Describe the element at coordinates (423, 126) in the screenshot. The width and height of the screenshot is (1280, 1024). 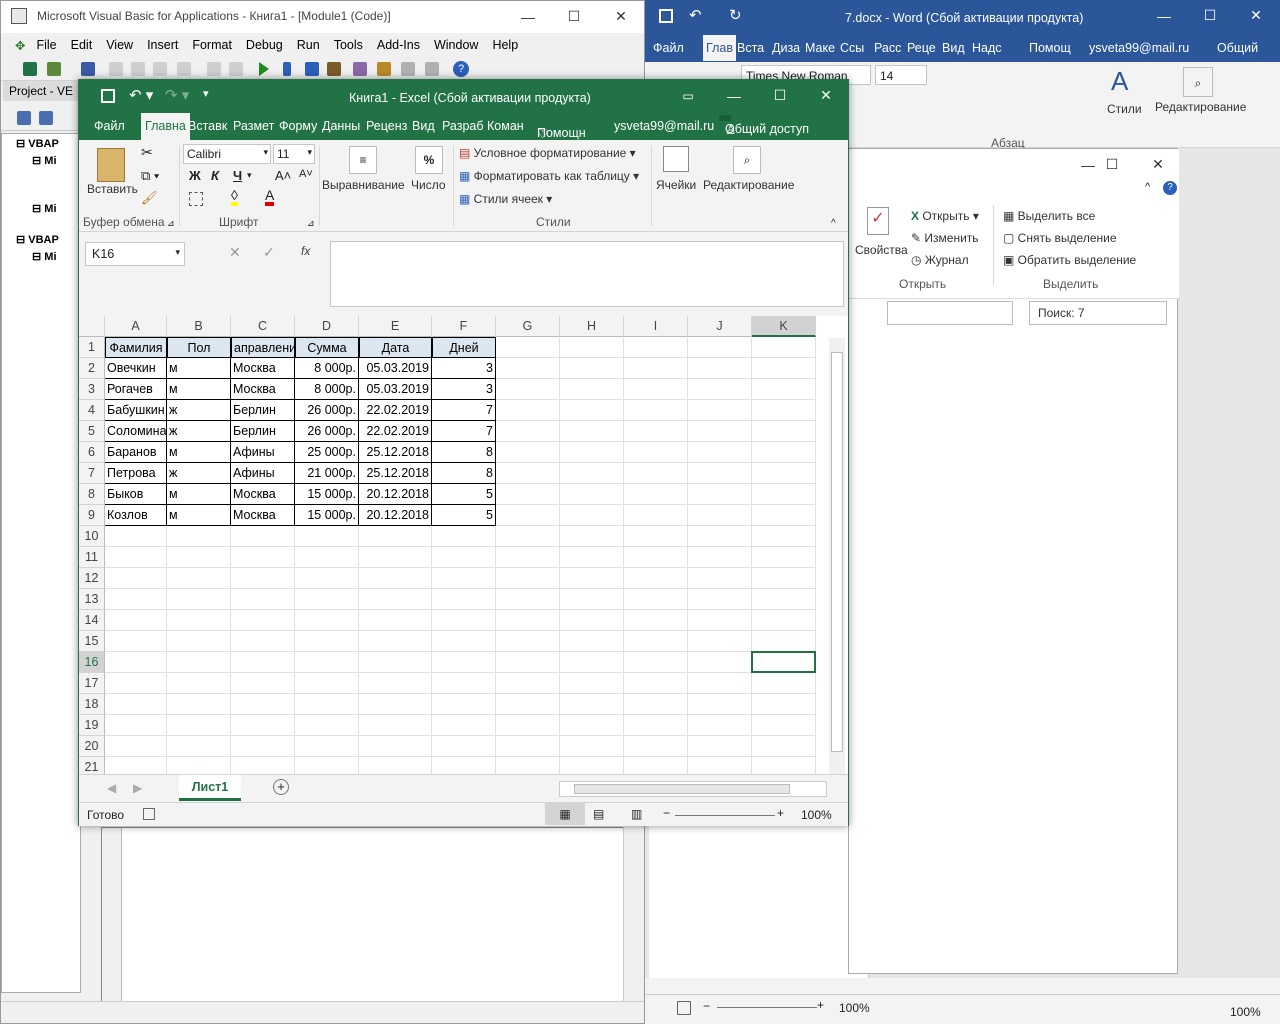
I see `excel-tab-view: Вид` at that location.